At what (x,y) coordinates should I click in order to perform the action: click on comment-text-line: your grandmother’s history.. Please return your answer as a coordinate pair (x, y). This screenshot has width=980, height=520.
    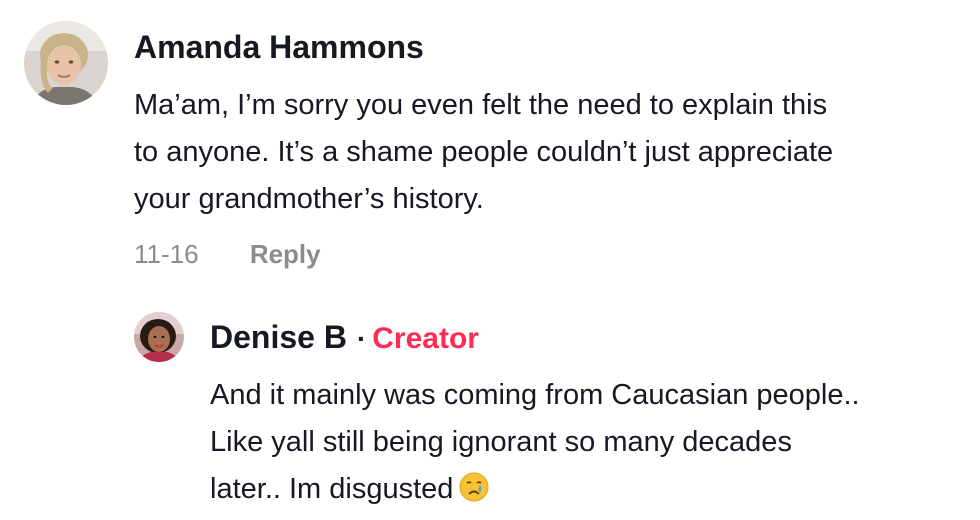
    Looking at the image, I should click on (309, 199).